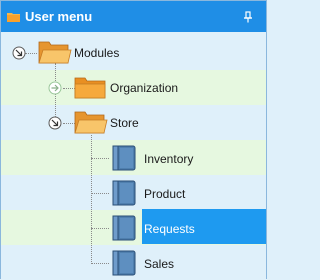  Describe the element at coordinates (124, 123) in the screenshot. I see `tree-label-store: Store` at that location.